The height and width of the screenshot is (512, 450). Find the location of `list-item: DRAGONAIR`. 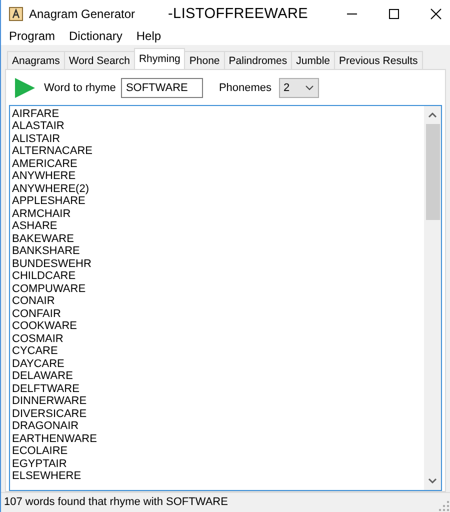

list-item: DRAGONAIR is located at coordinates (218, 426).